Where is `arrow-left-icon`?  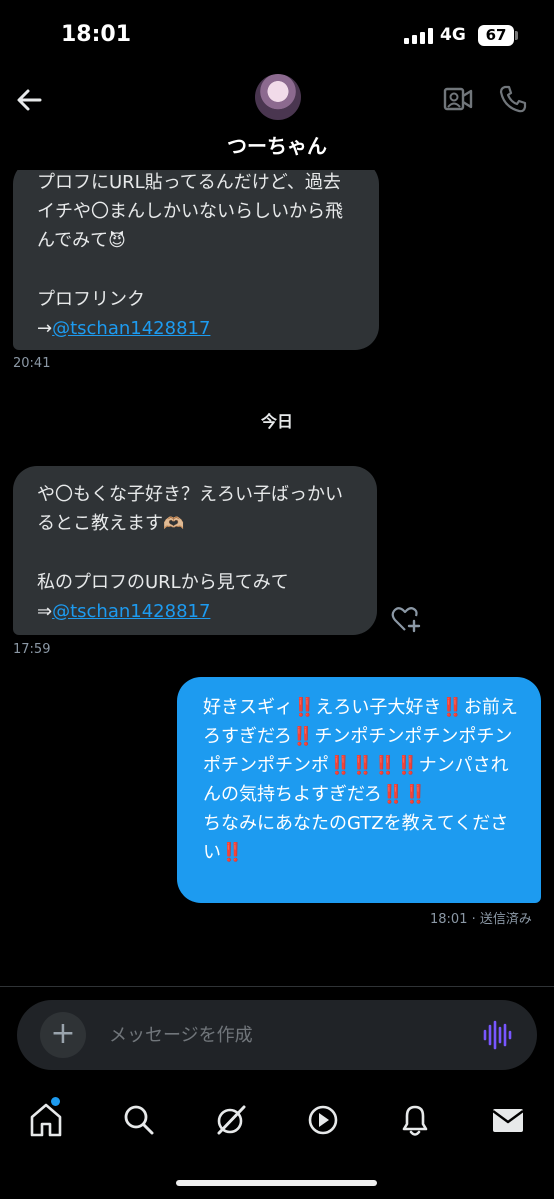
arrow-left-icon is located at coordinates (29, 100).